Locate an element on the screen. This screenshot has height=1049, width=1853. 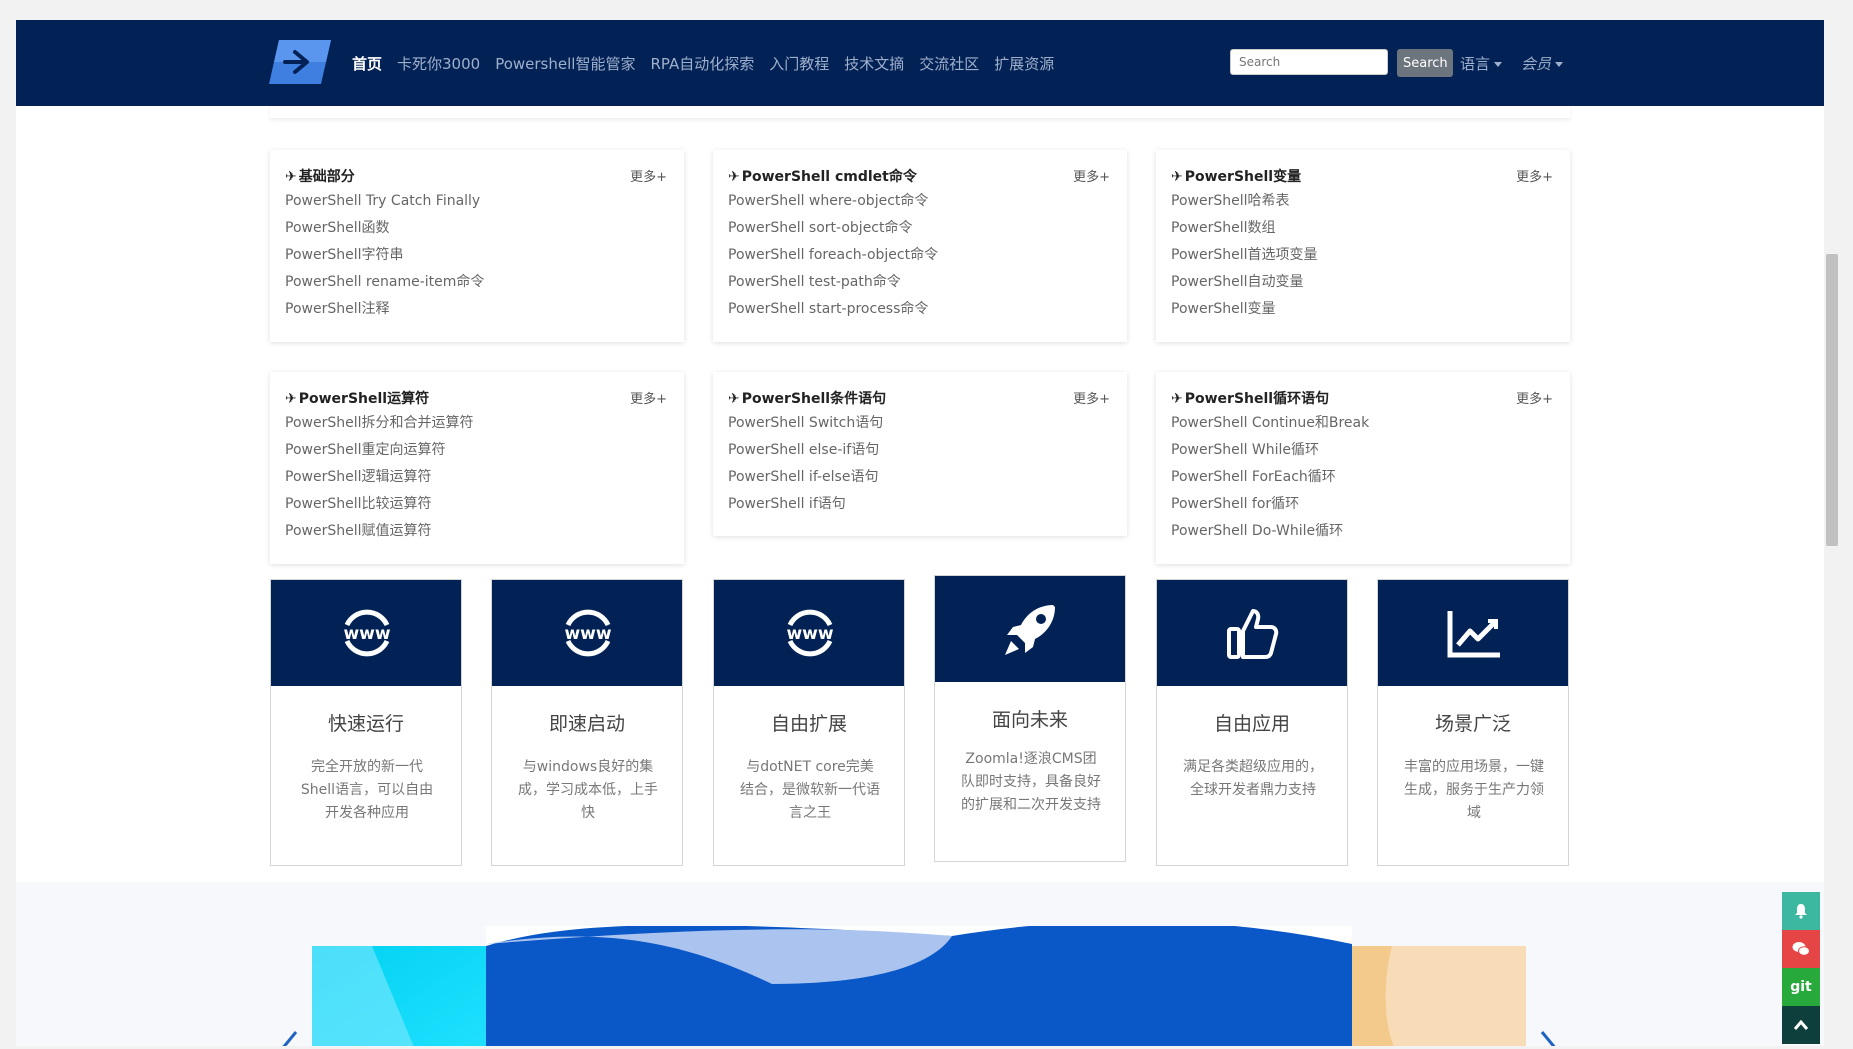
feature-title: 场景广泛 is located at coordinates (1472, 724).